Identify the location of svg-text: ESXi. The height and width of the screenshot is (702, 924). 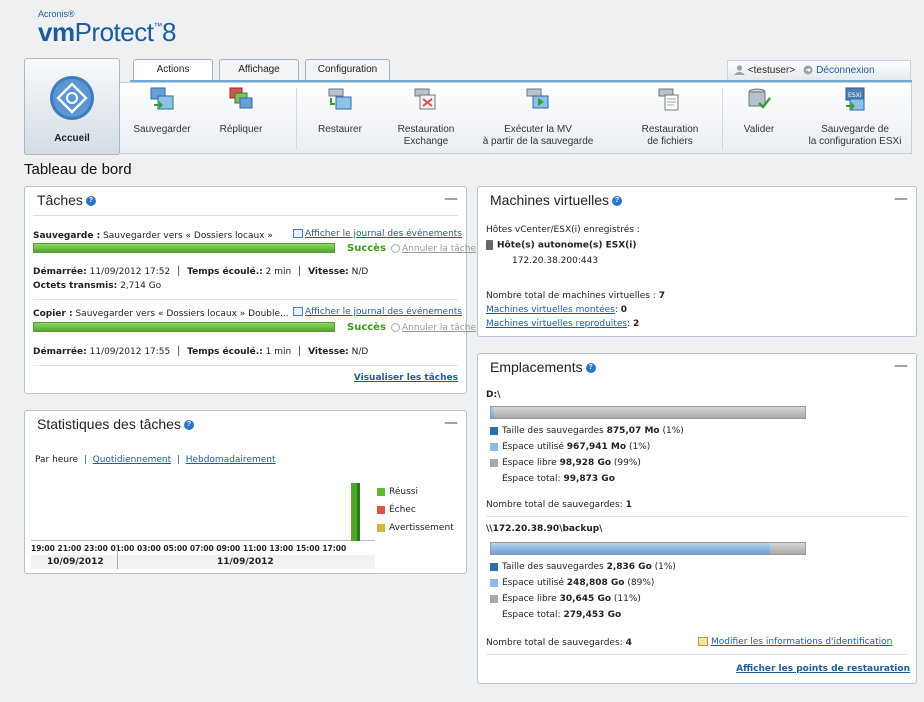
(855, 95).